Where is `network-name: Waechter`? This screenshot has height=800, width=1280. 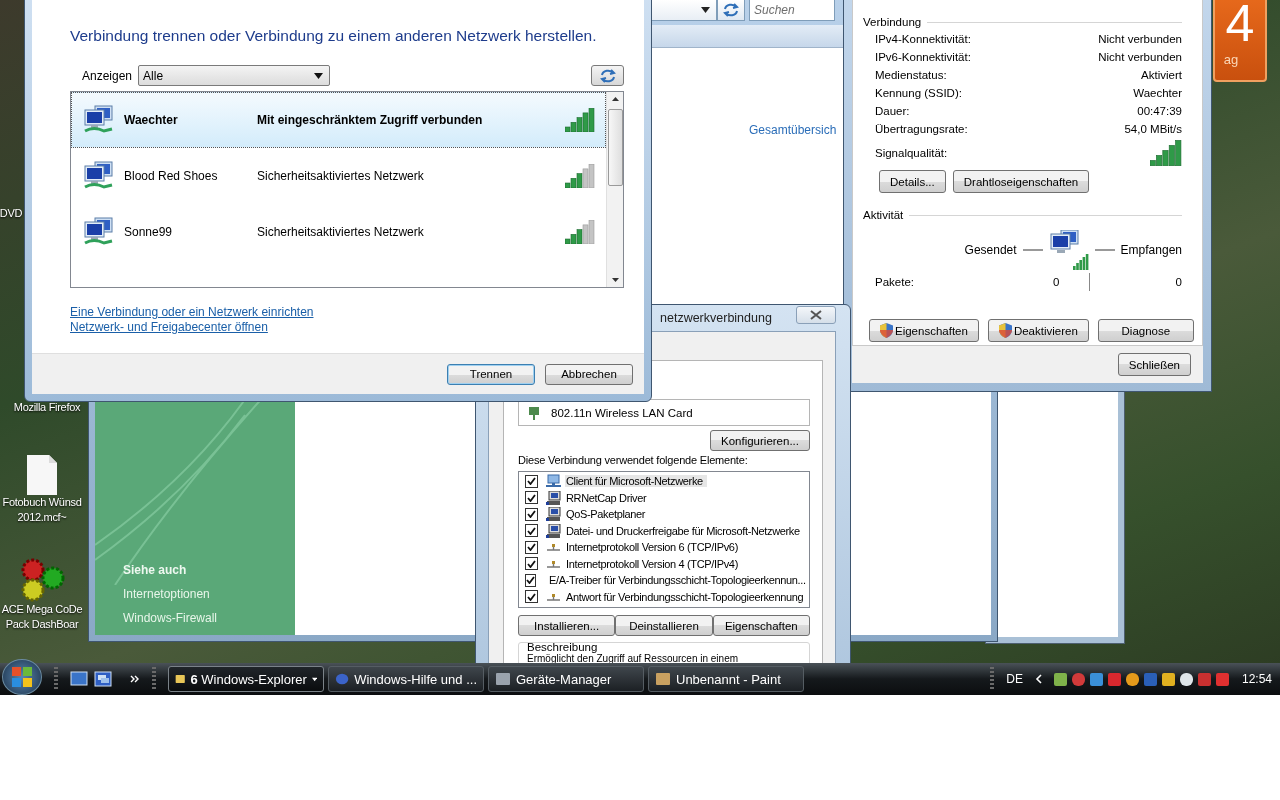
network-name: Waechter is located at coordinates (151, 120).